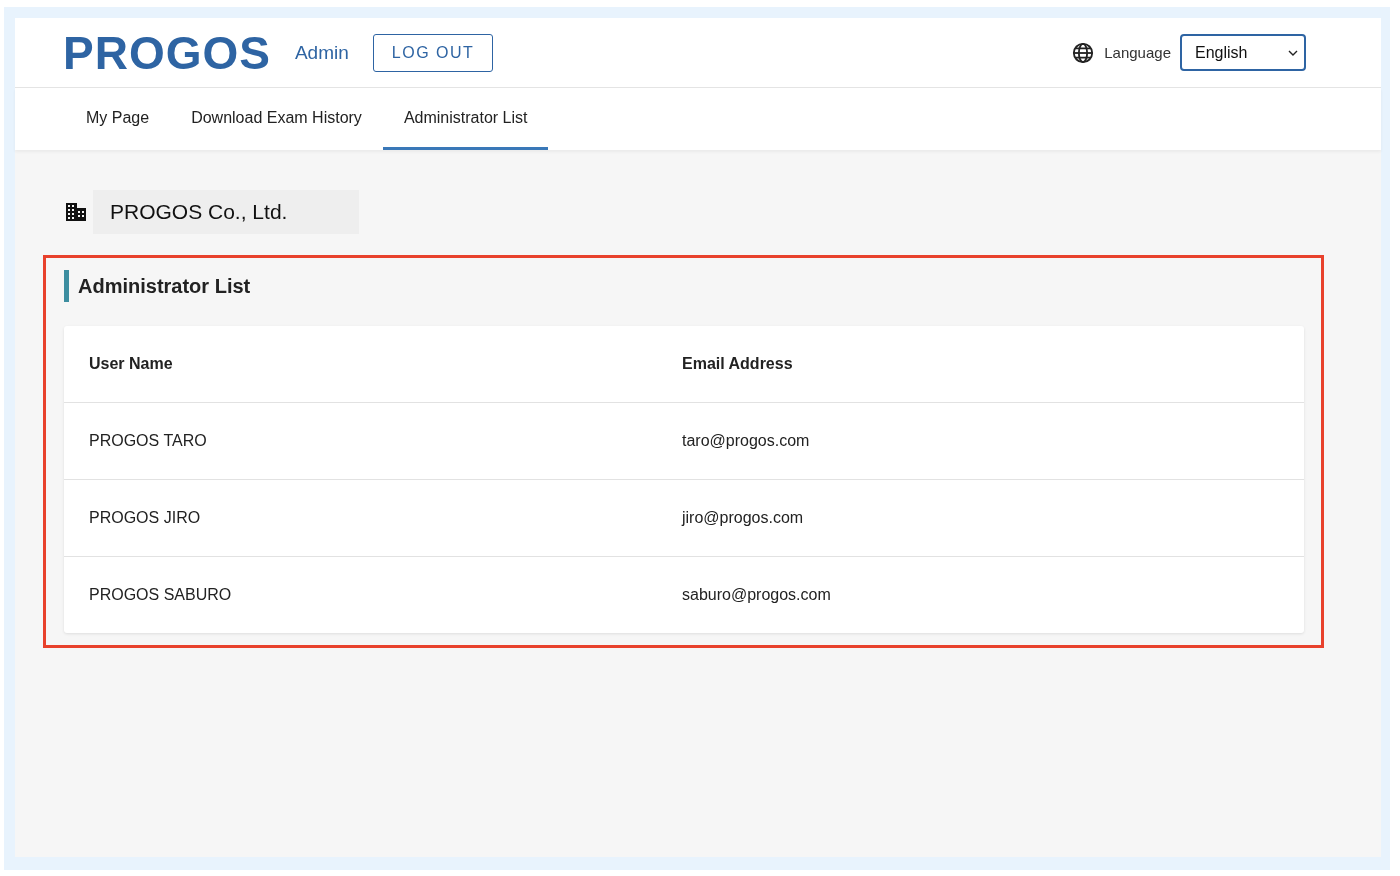 The width and height of the screenshot is (1400, 876). I want to click on nav-tab: Download Exam History, so click(276, 119).